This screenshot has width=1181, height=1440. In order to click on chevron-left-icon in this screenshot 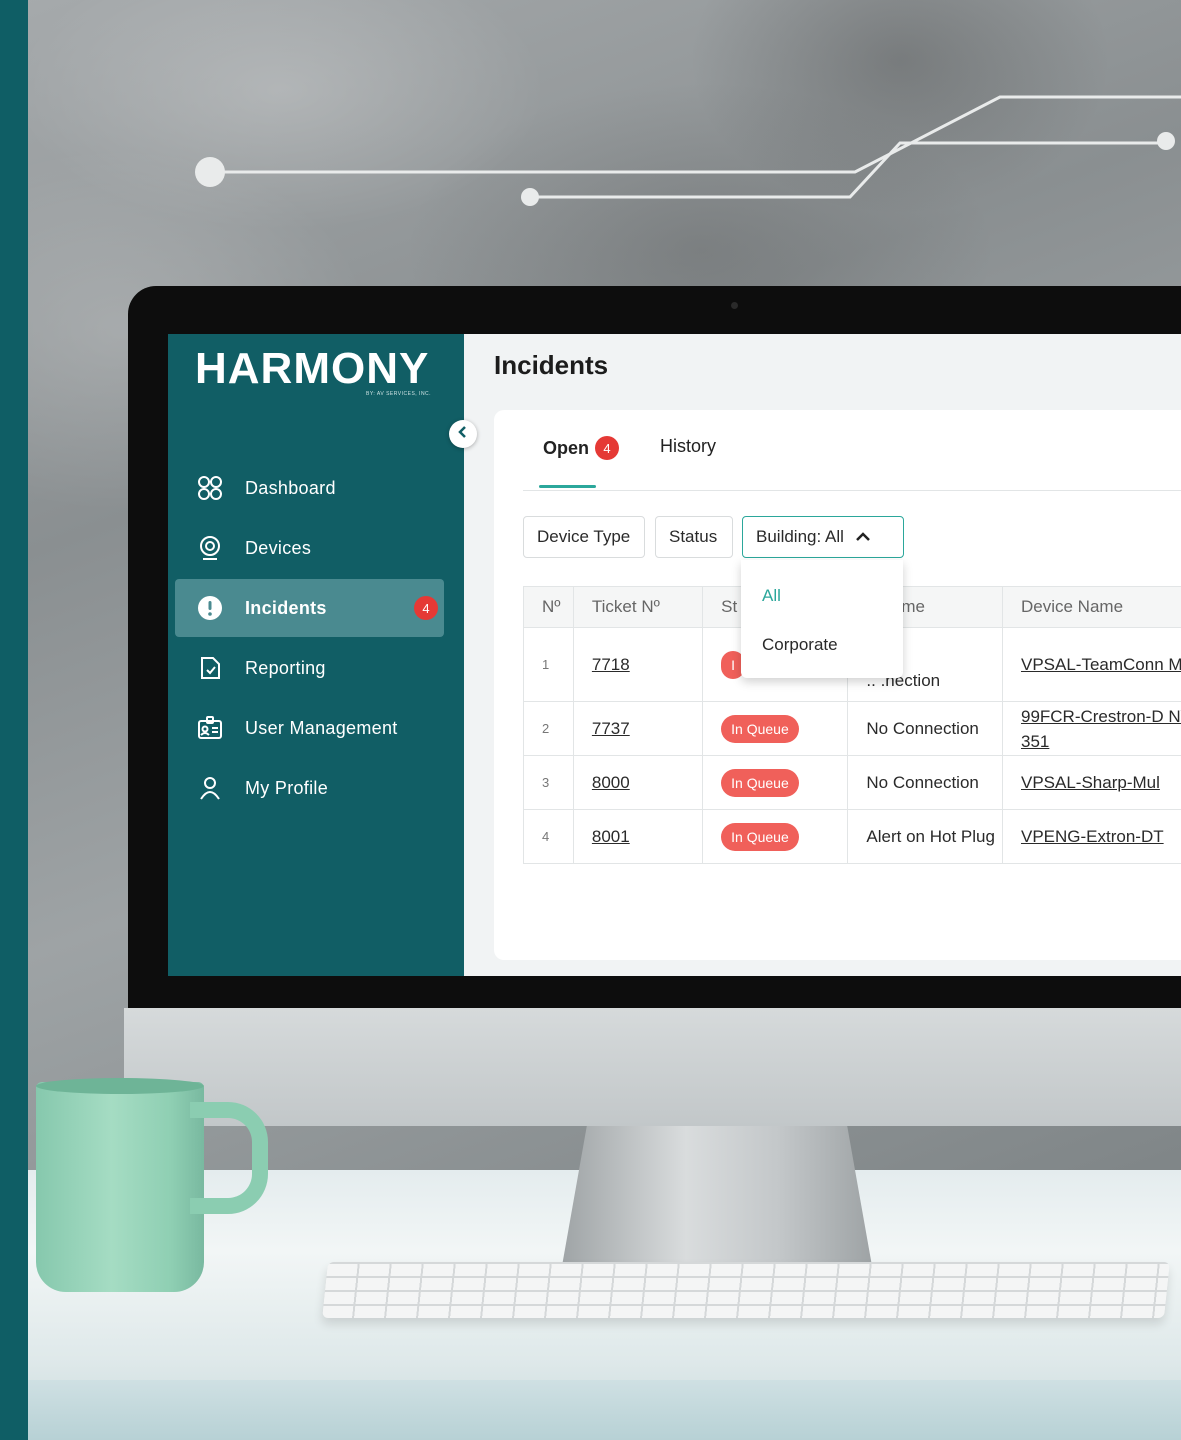, I will do `click(463, 434)`.